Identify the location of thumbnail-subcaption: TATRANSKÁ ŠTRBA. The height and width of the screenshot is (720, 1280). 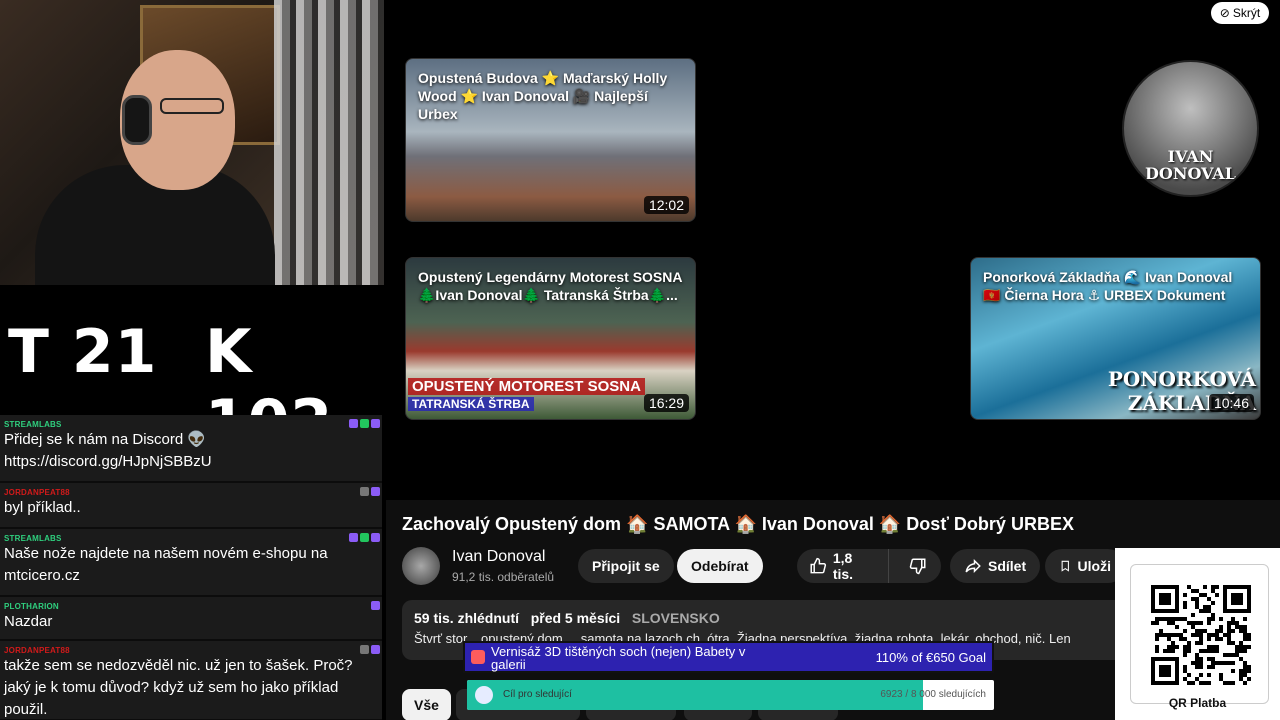
(471, 404).